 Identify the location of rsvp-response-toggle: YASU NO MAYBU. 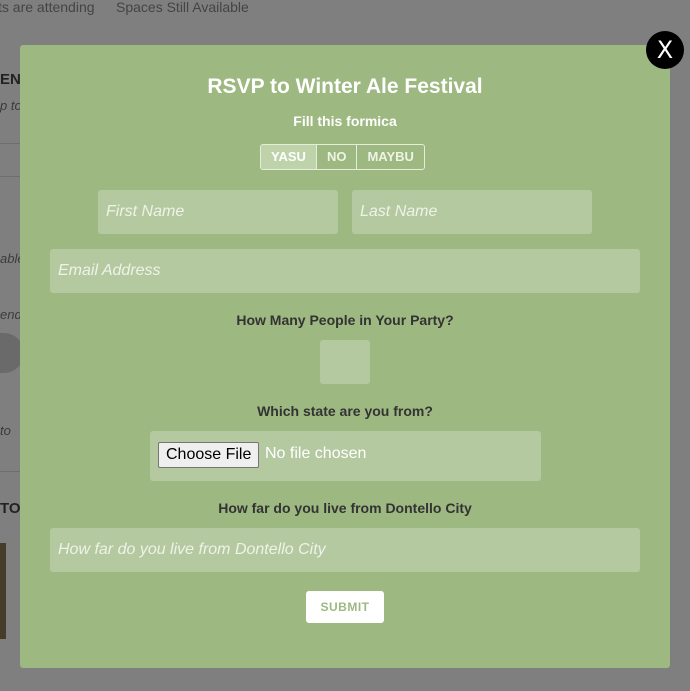
(342, 157).